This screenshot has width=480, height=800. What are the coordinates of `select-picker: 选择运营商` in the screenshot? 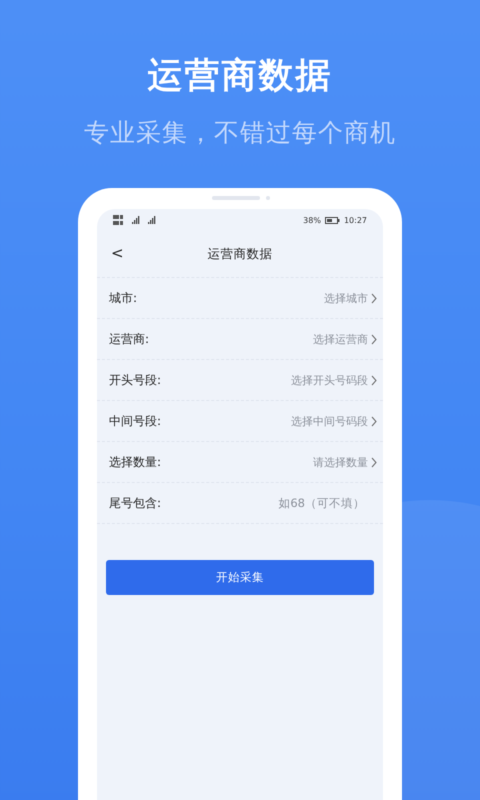 It's located at (345, 339).